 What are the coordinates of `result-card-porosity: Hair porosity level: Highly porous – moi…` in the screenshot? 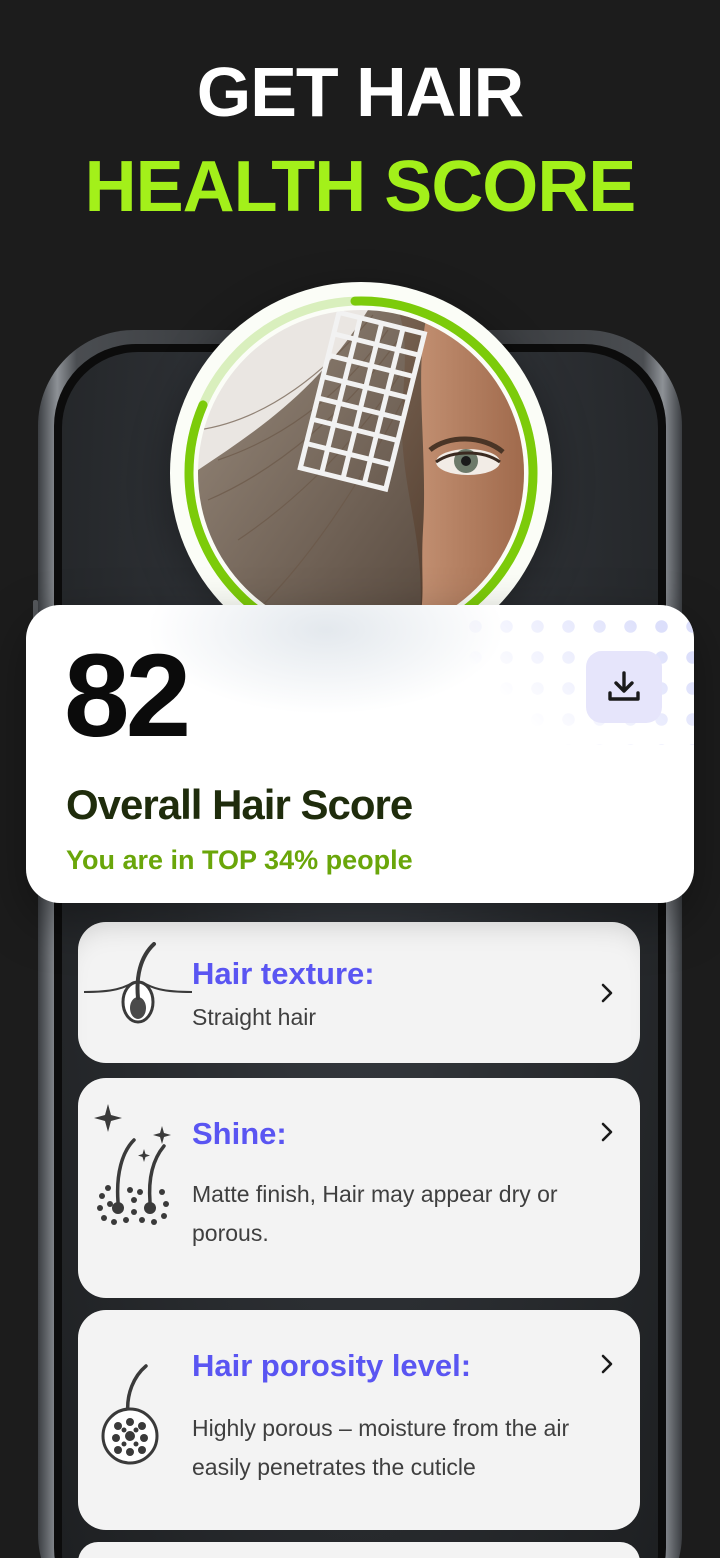 It's located at (359, 1420).